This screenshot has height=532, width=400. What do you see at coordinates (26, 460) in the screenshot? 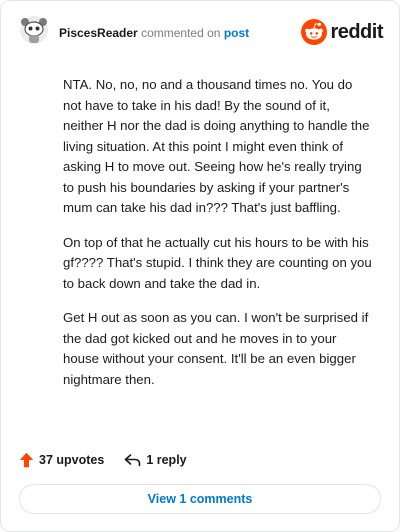
I see `upvote-arrow-icon` at bounding box center [26, 460].